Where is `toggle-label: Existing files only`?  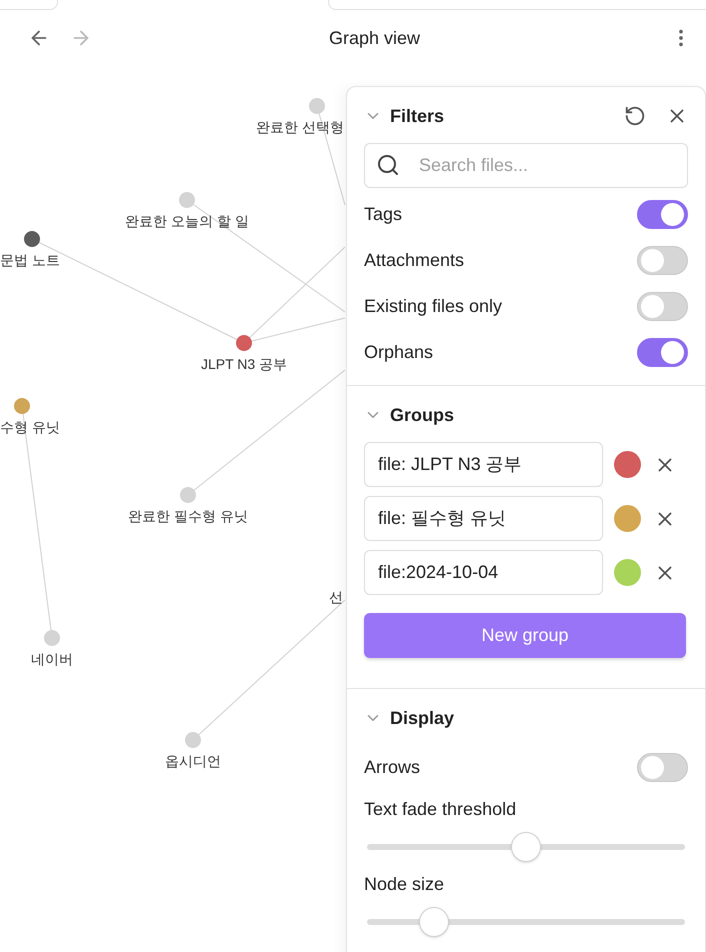
toggle-label: Existing files only is located at coordinates (433, 306).